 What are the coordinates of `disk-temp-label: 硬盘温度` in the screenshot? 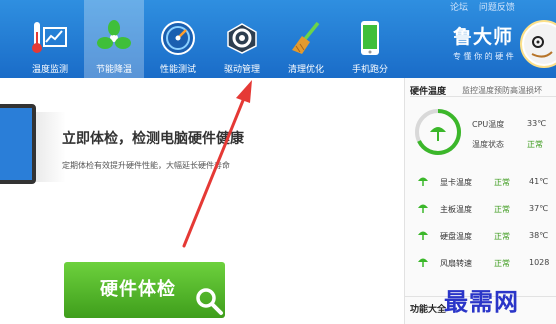 It's located at (456, 236).